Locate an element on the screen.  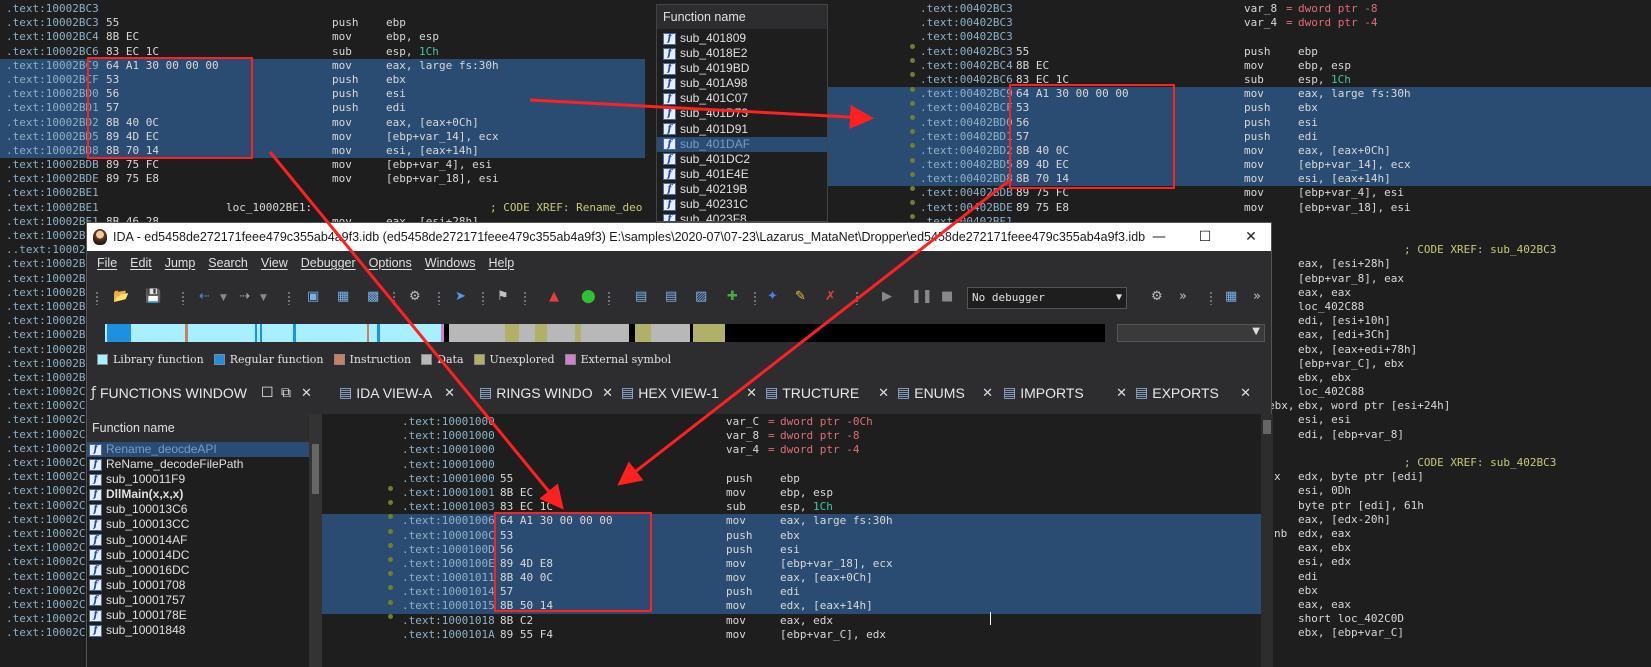
function-list-item: f sub_40231C is located at coordinates (742, 204).